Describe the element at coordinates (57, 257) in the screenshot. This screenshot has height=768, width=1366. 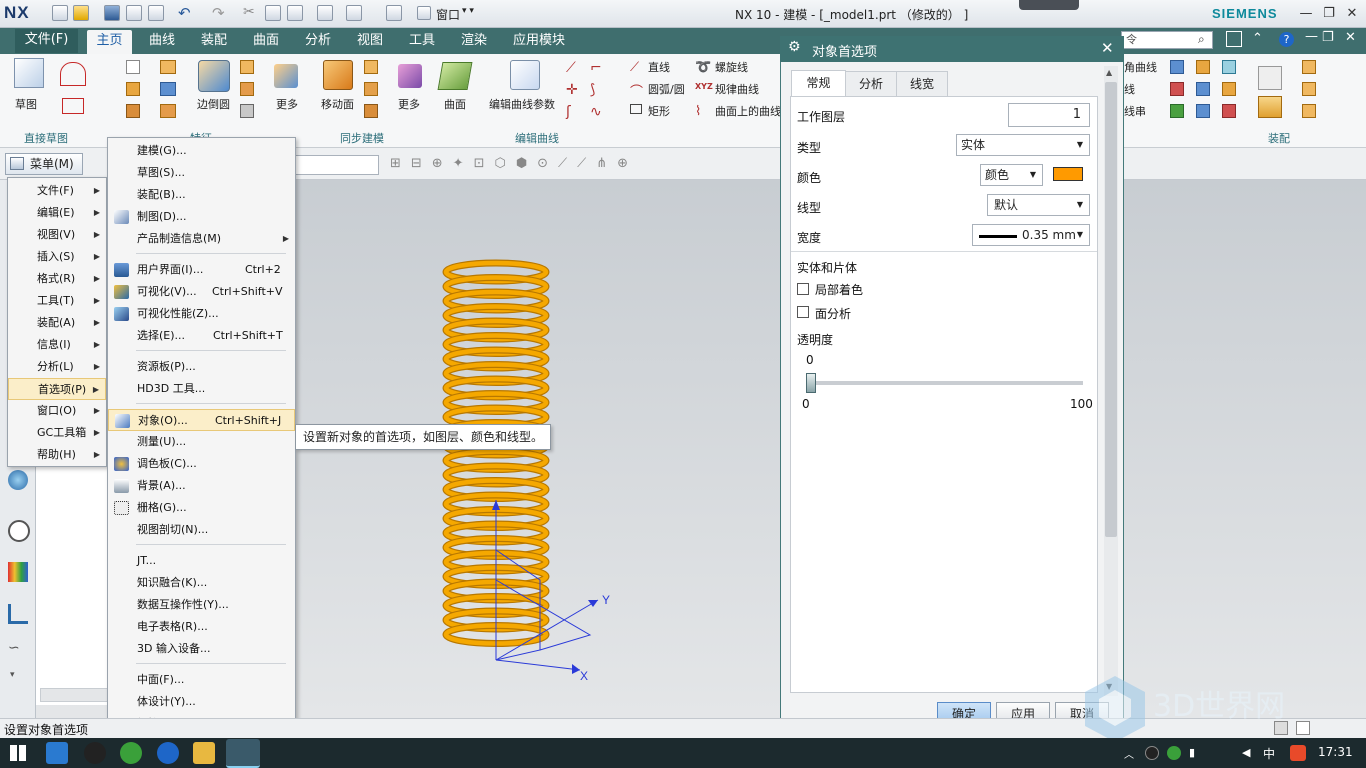
I see `menu-item-insert: 插入(S) ▶` at that location.